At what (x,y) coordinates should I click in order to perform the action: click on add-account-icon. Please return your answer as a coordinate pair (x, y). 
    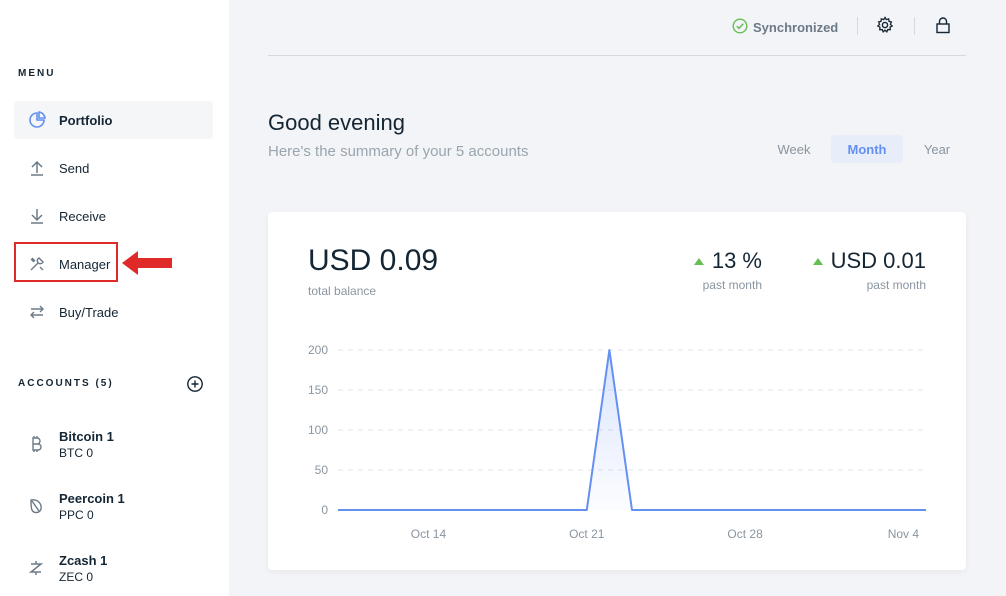
    Looking at the image, I should click on (195, 386).